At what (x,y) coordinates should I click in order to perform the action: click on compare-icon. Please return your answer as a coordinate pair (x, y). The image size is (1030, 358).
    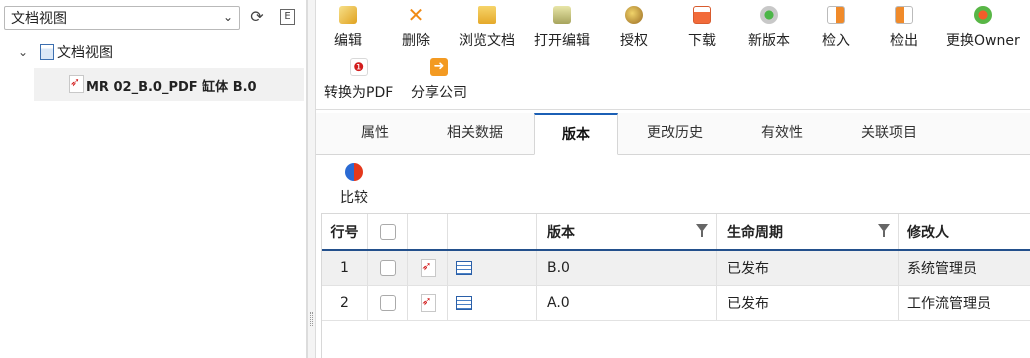
    Looking at the image, I should click on (354, 172).